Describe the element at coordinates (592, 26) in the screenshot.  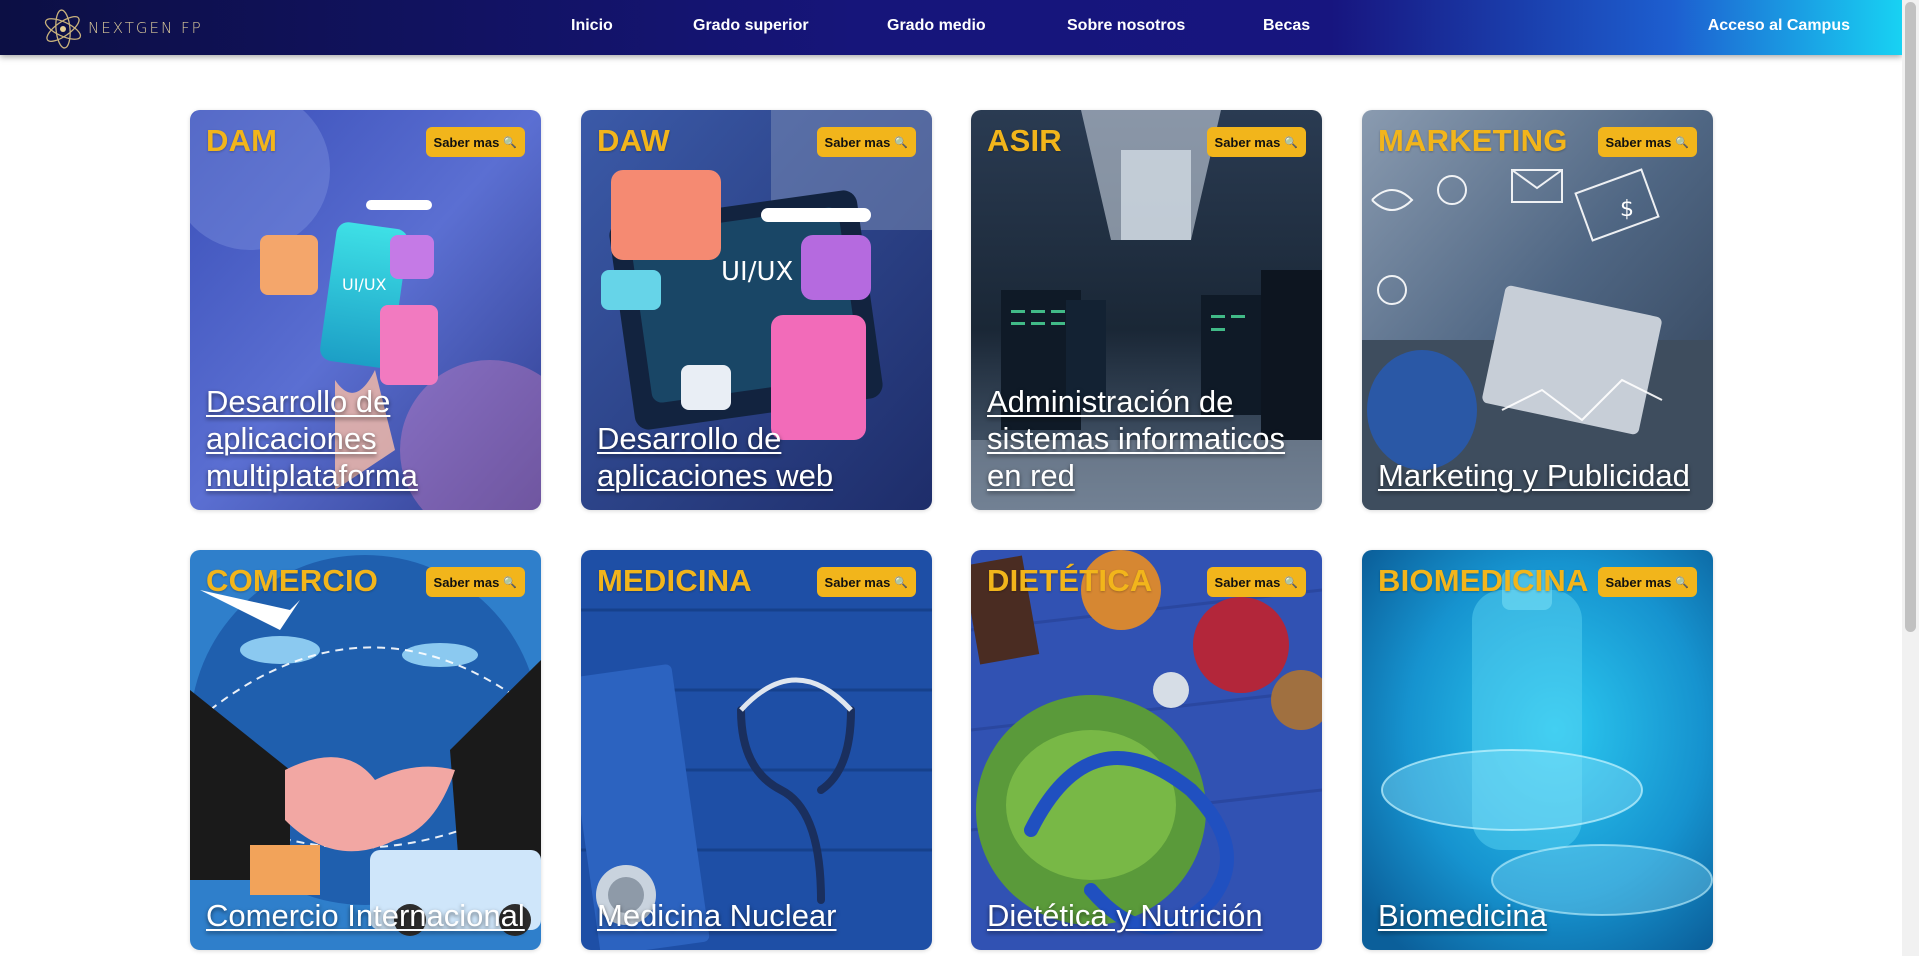
I see `nav-inicio: Inicio` at that location.